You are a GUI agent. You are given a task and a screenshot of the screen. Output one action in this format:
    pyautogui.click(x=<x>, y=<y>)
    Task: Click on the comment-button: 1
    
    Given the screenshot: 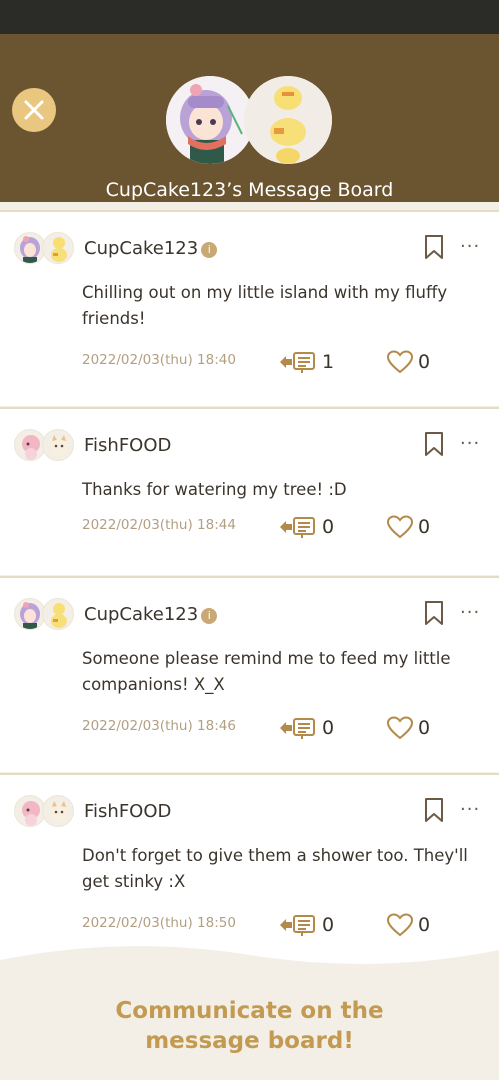 What is the action you would take?
    pyautogui.click(x=306, y=362)
    